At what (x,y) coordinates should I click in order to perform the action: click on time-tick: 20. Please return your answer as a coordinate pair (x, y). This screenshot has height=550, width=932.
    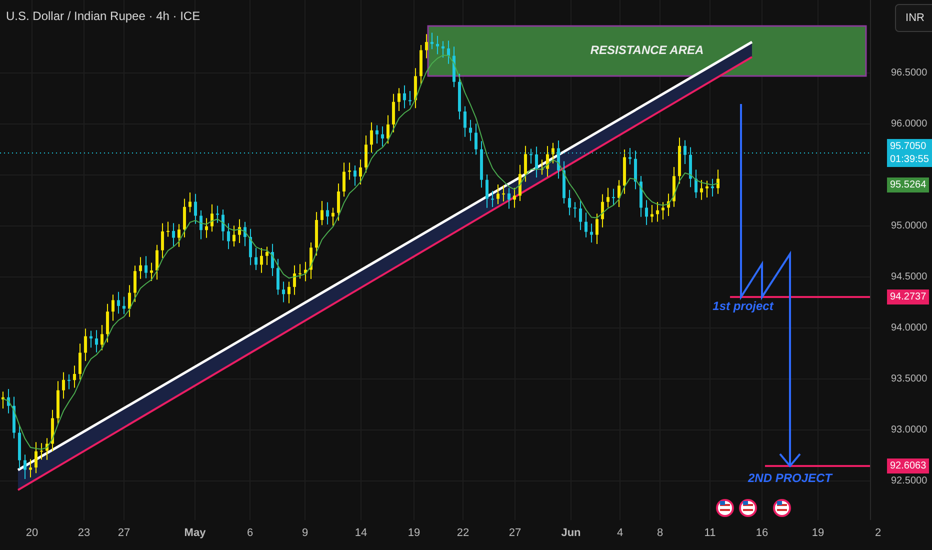
    Looking at the image, I should click on (32, 533).